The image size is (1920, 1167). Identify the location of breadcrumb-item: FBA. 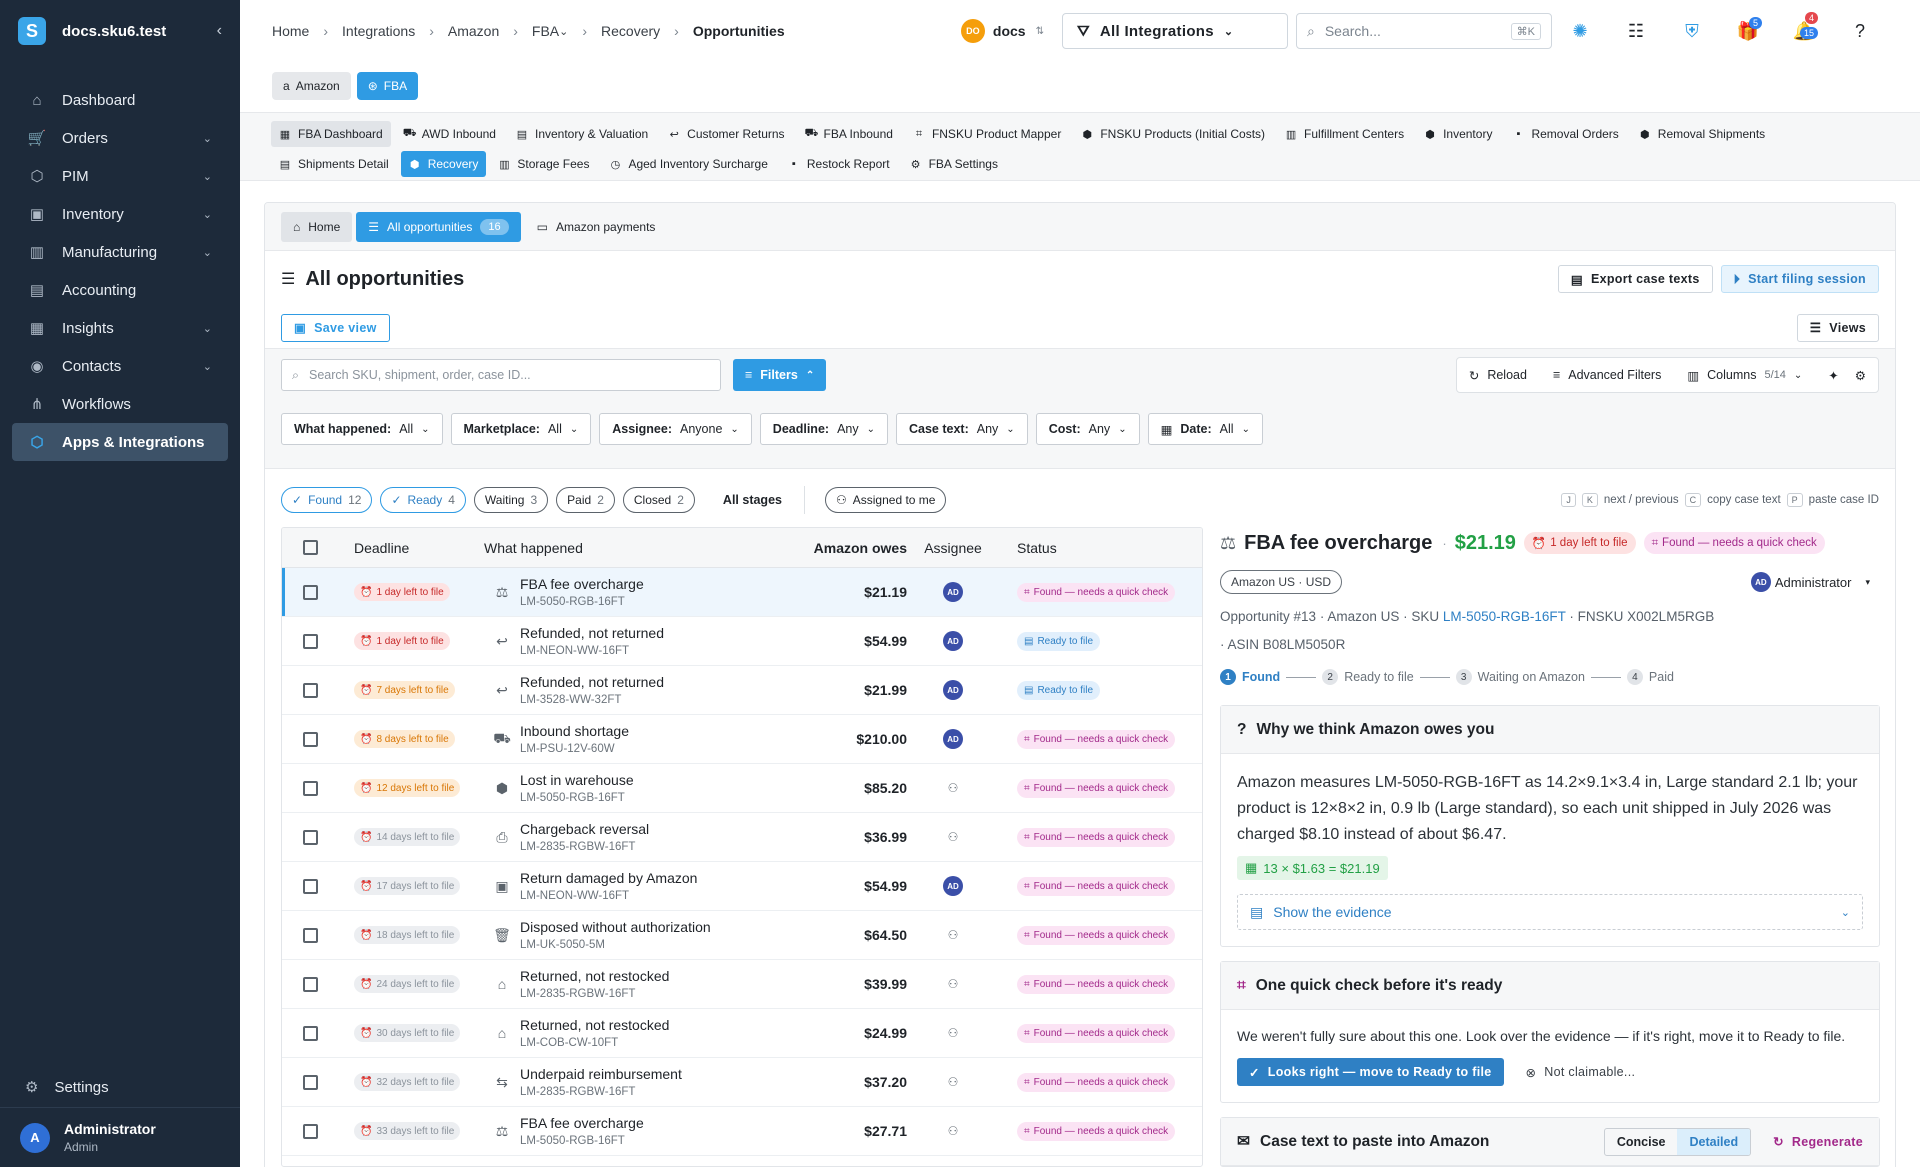
(545, 31).